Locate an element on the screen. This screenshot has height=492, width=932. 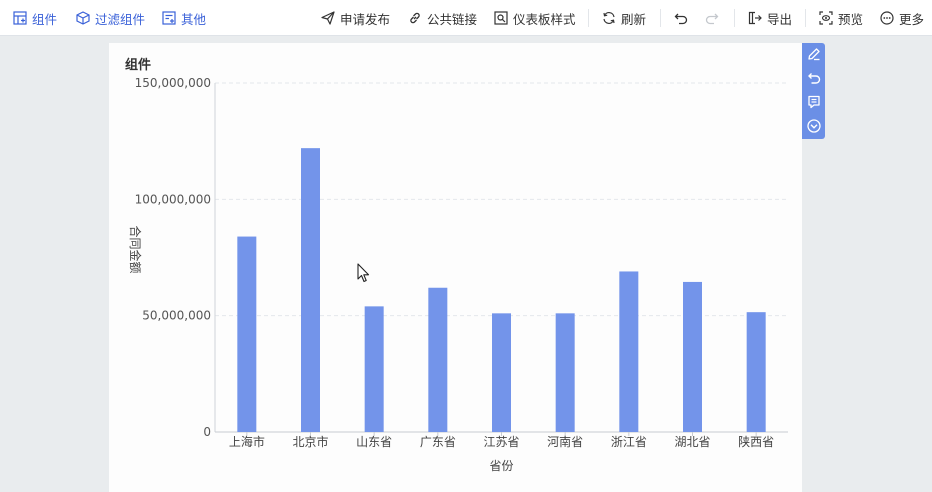
y-tick-label: 50,000,000 is located at coordinates (176, 316).